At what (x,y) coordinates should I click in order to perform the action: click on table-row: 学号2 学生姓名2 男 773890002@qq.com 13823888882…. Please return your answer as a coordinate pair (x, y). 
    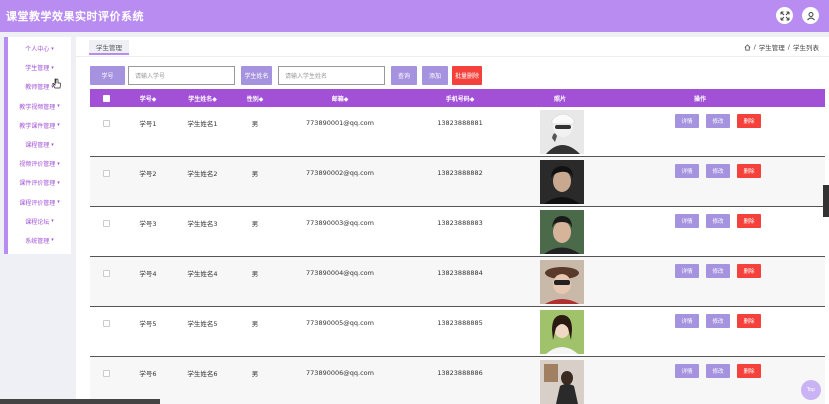
    Looking at the image, I should click on (457, 182).